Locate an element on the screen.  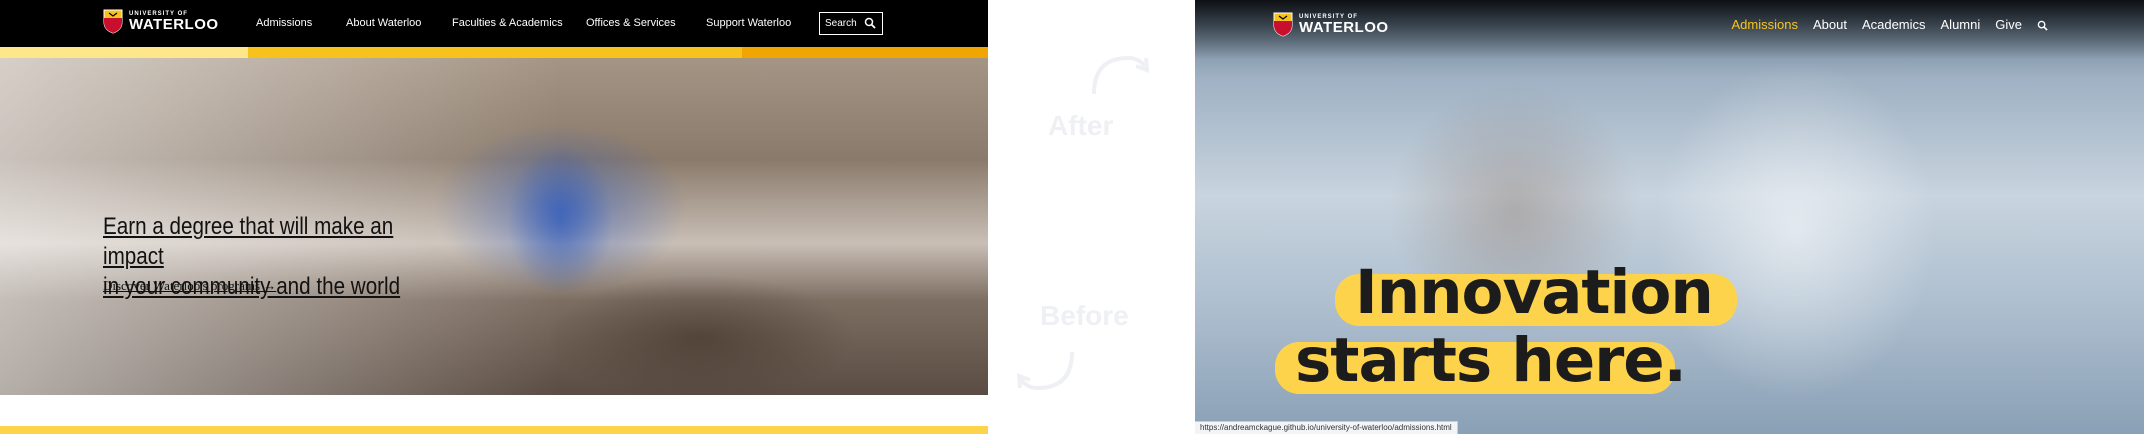
headline-text-1: Innovation is located at coordinates (1534, 292).